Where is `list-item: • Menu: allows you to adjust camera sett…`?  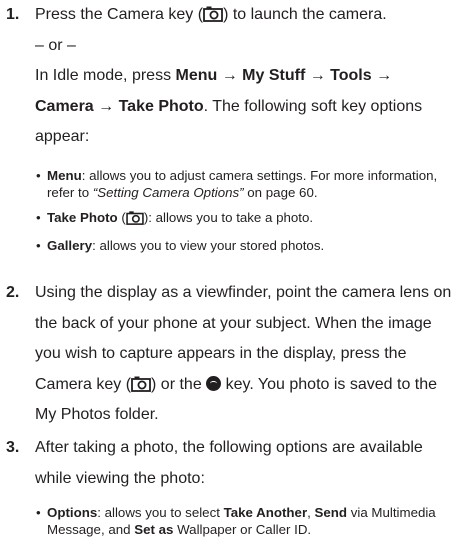 list-item: • Menu: allows you to adjust camera sett… is located at coordinates (237, 184).